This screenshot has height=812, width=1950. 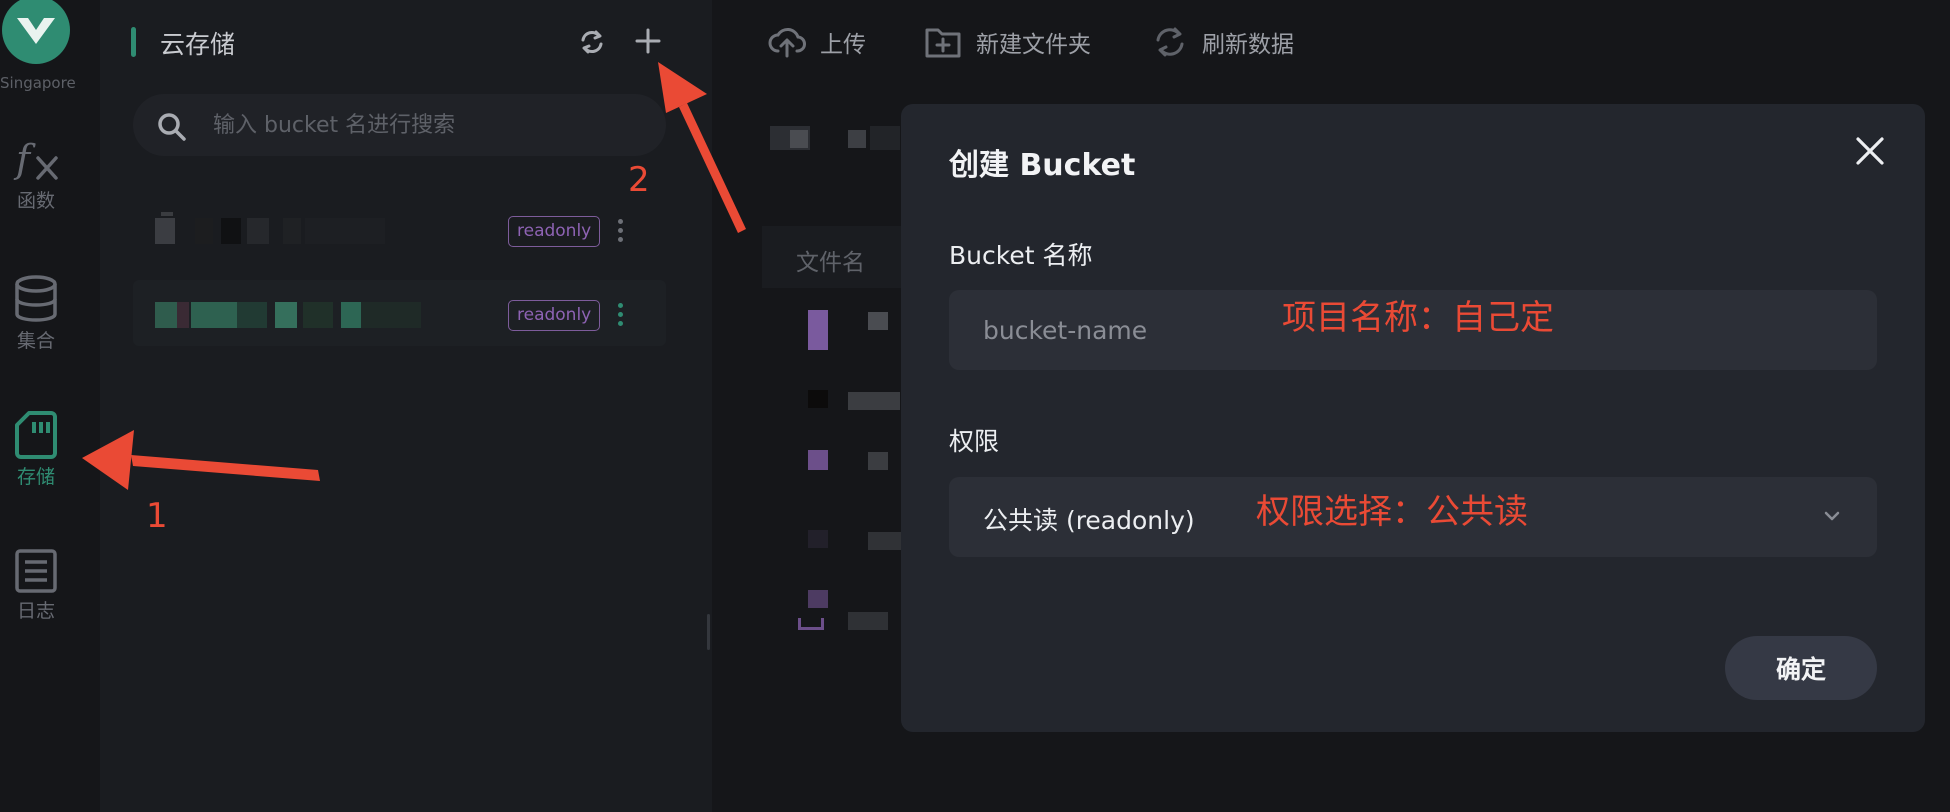 What do you see at coordinates (172, 127) in the screenshot?
I see `search-icon` at bounding box center [172, 127].